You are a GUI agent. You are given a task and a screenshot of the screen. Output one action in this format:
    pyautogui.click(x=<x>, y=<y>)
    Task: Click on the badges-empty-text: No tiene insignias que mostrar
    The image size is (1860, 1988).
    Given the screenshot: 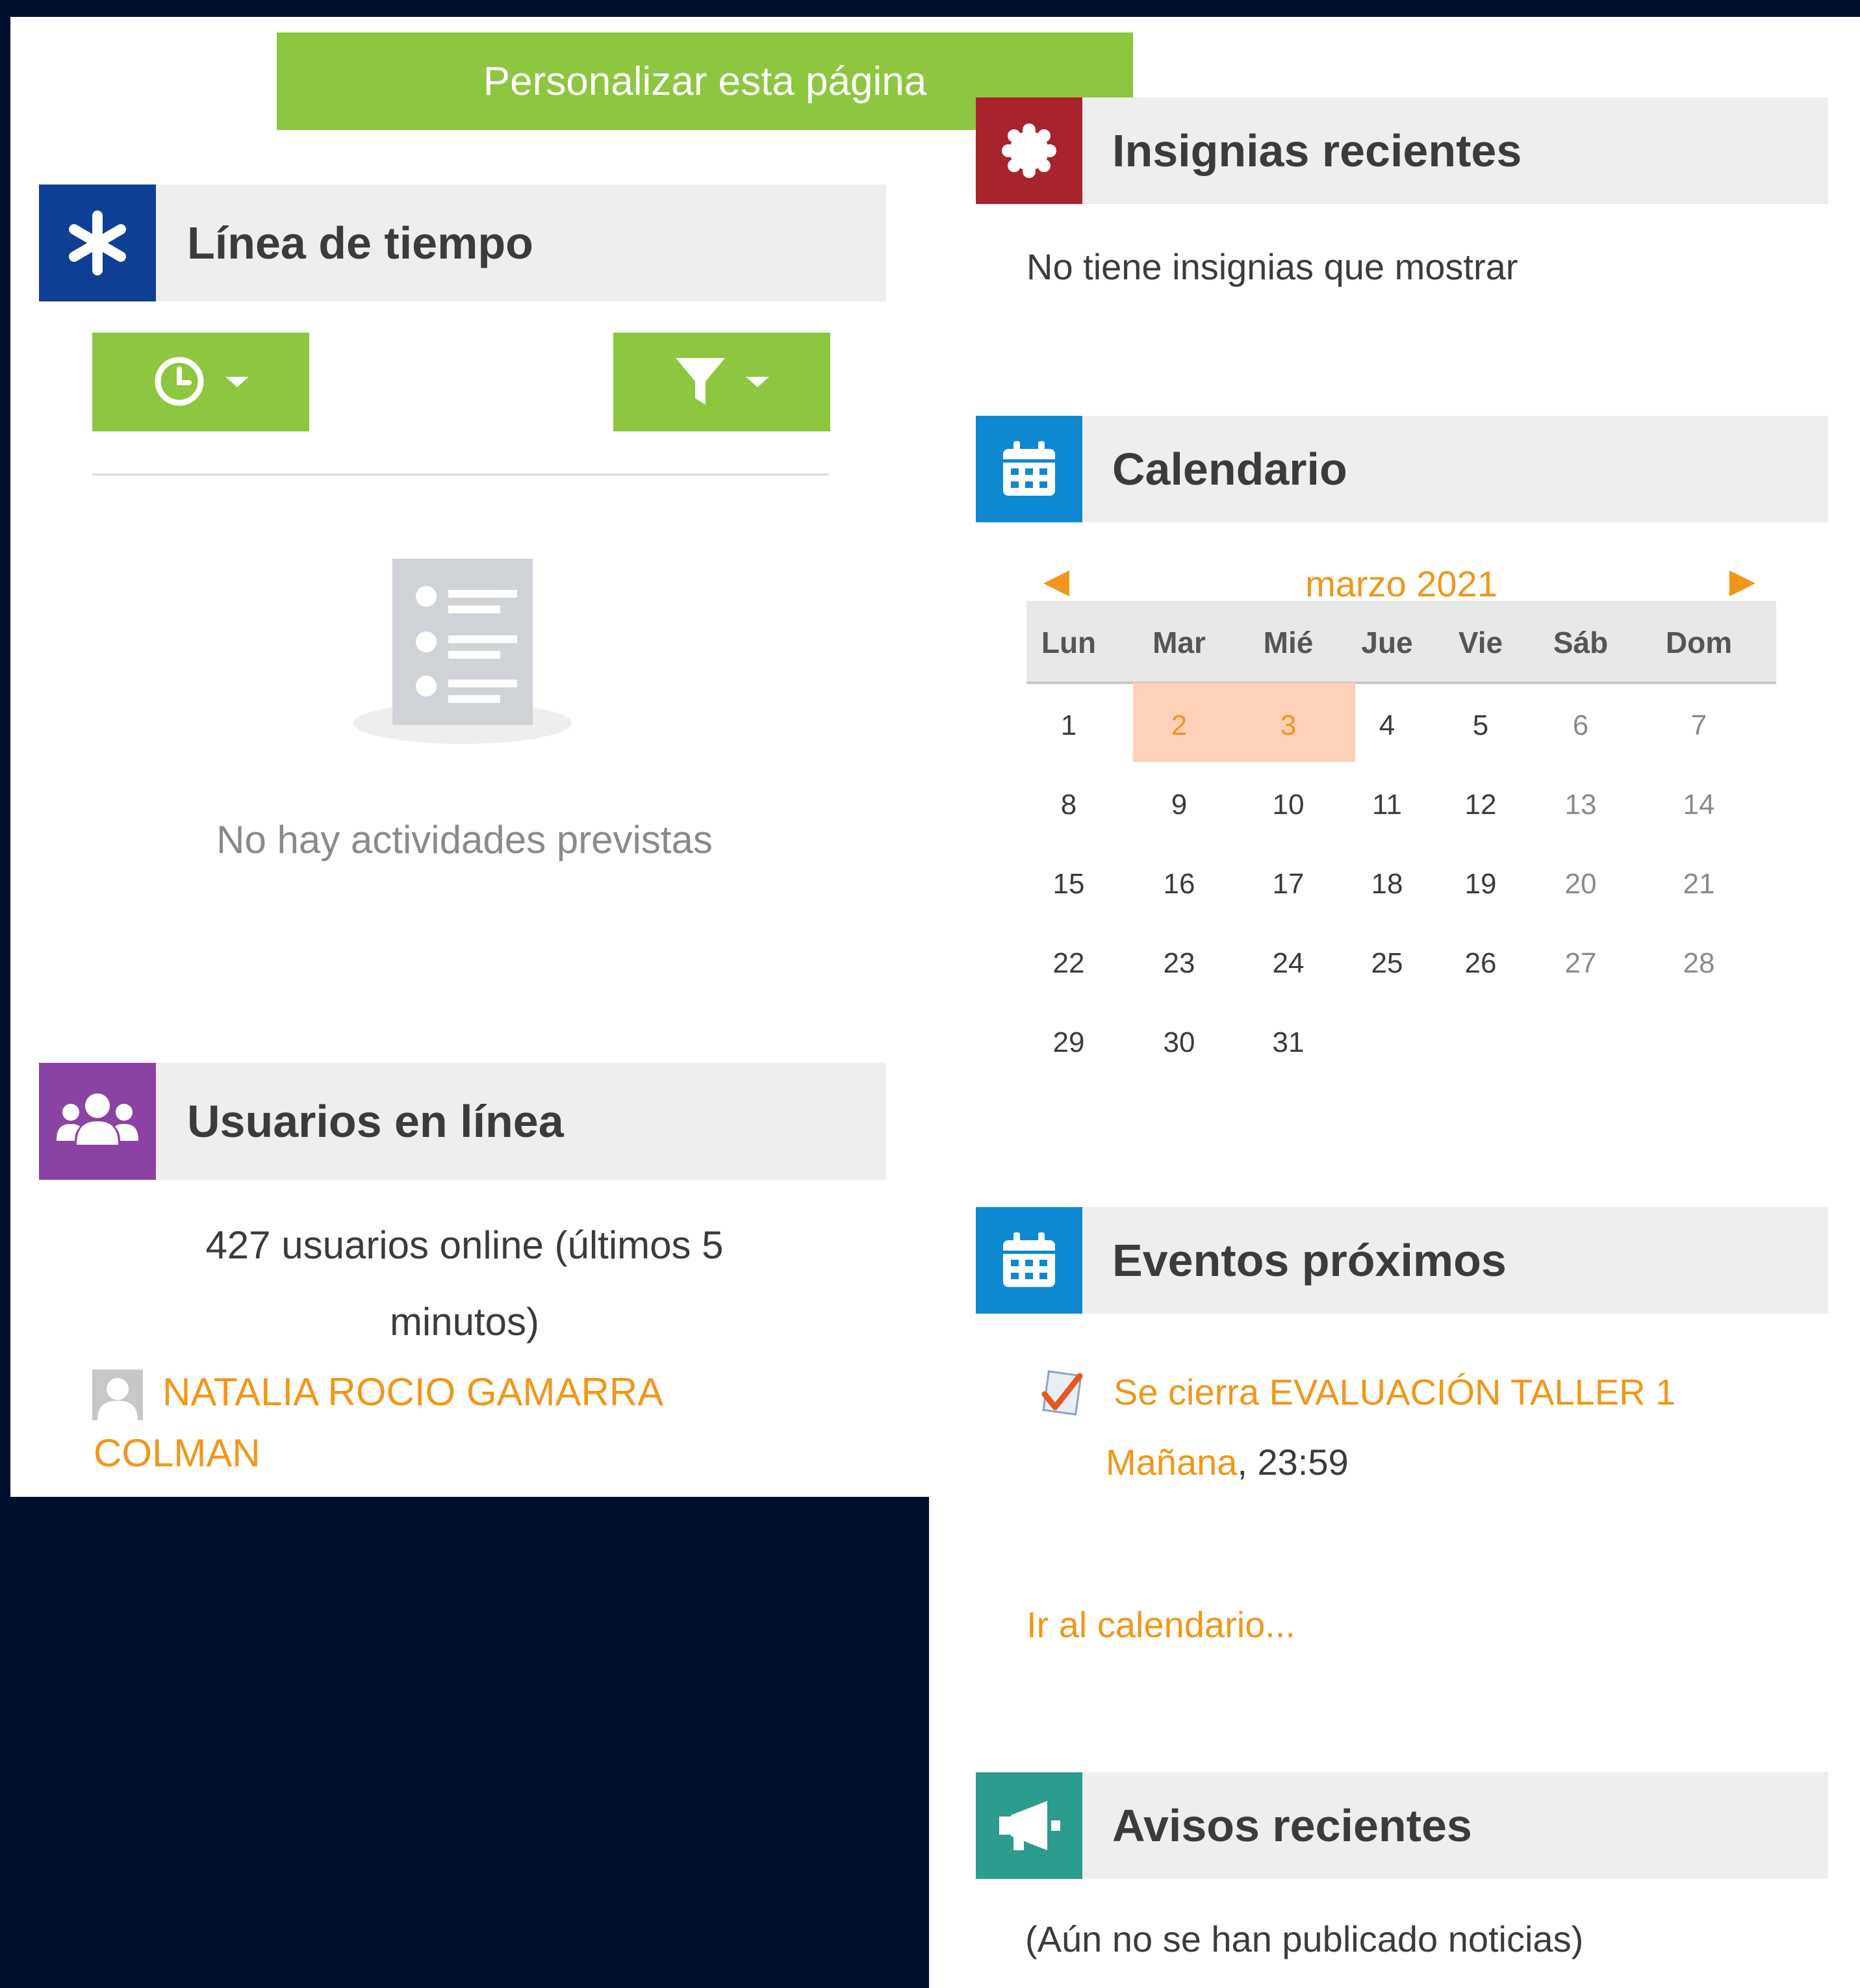 What is the action you would take?
    pyautogui.click(x=1272, y=266)
    